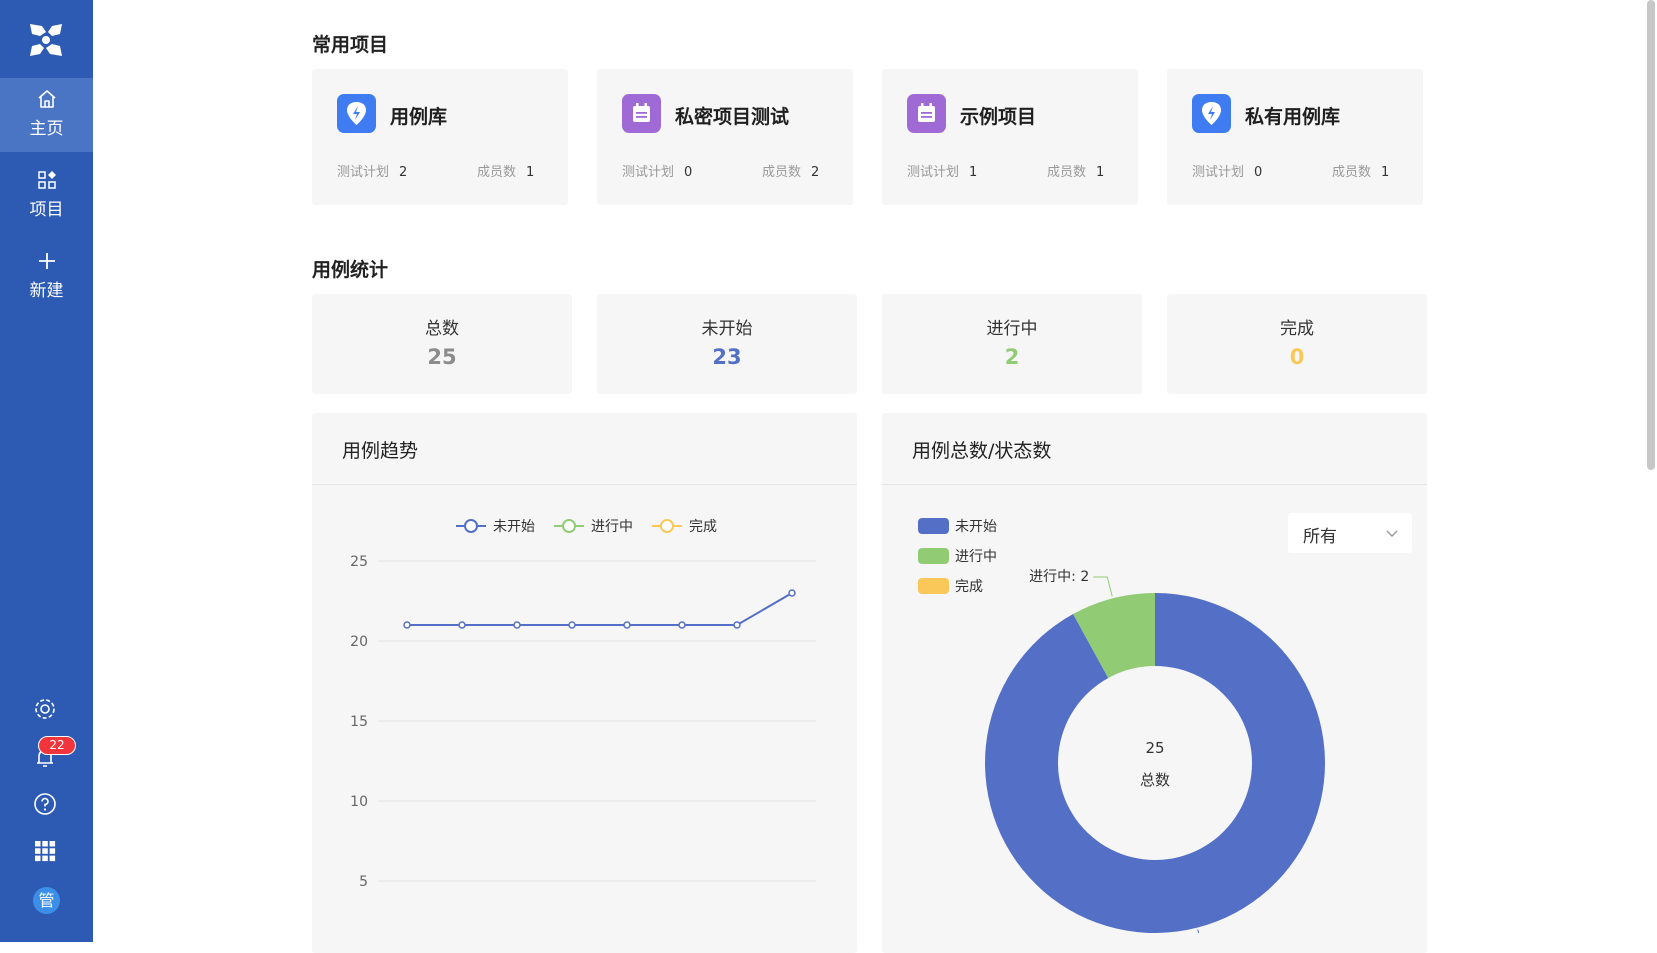  I want to click on project-name: 示例项目, so click(998, 117).